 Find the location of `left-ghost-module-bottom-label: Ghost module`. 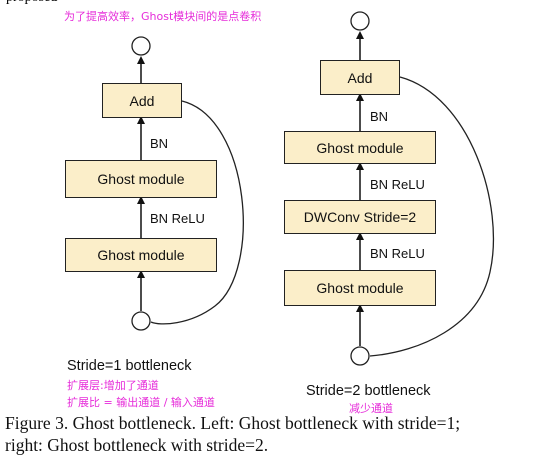

left-ghost-module-bottom-label: Ghost module is located at coordinates (141, 255).